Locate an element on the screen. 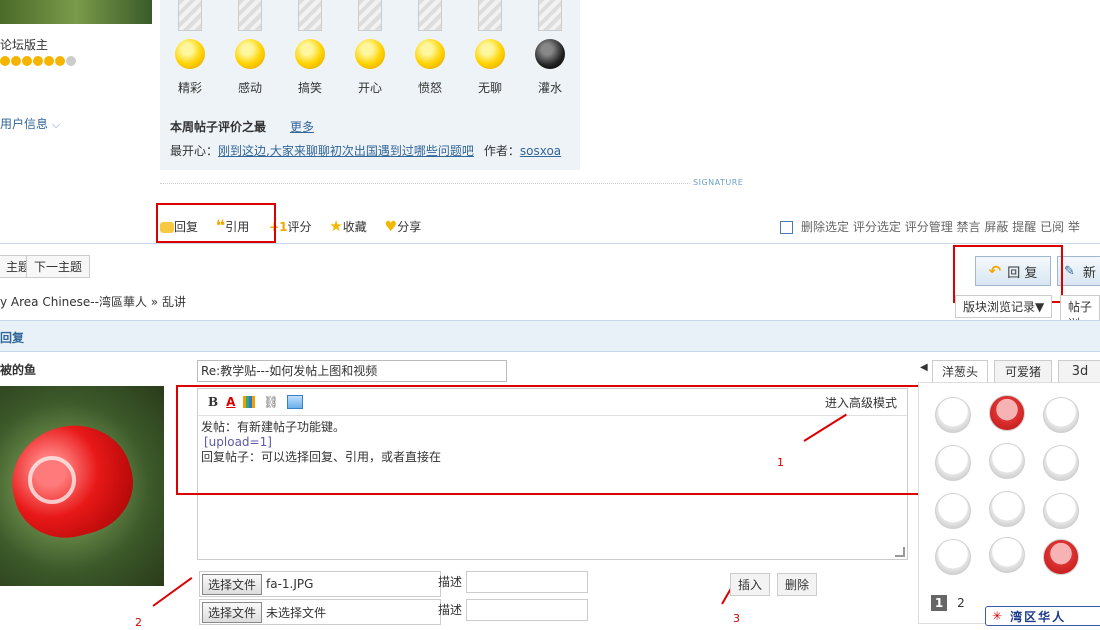 The image size is (1100, 630). weekly-more-link: 更多 is located at coordinates (302, 126).